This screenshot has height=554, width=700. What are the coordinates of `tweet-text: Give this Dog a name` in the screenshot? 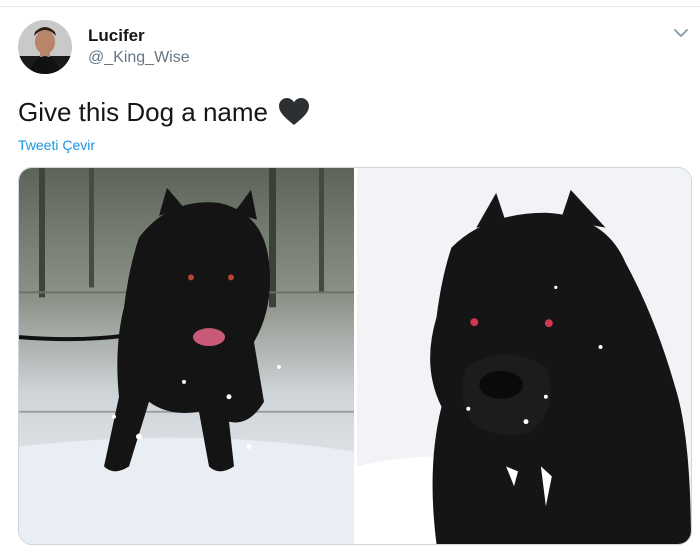 It's located at (164, 112).